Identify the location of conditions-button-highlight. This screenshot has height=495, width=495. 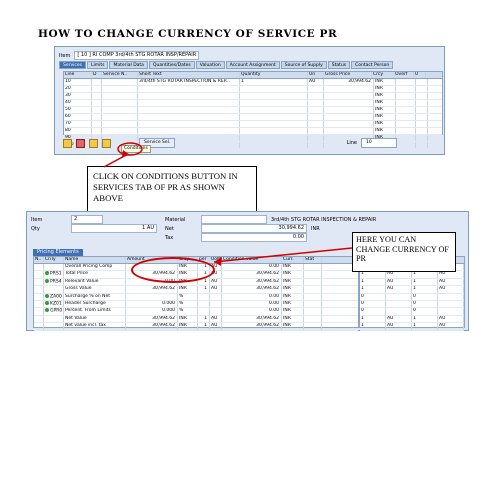
(130, 149).